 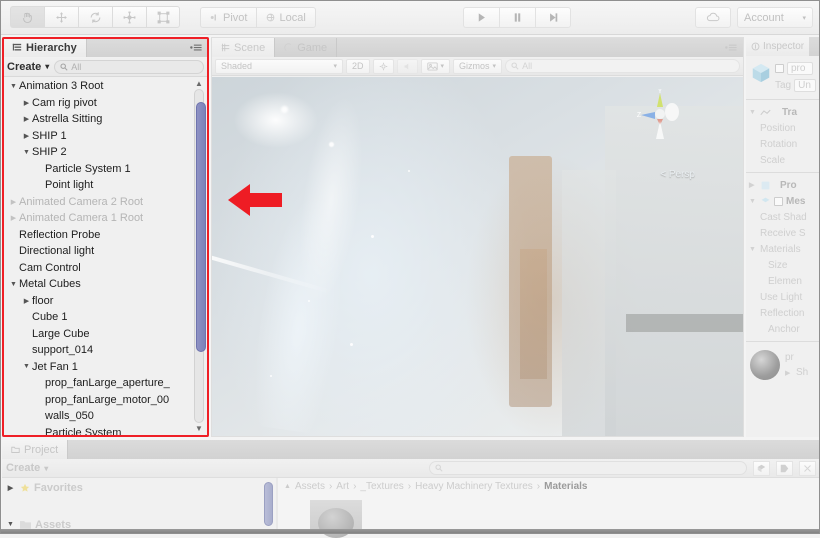 I want to click on hierarchy-item: ▼ Animation 3 Root, so click(x=105, y=86).